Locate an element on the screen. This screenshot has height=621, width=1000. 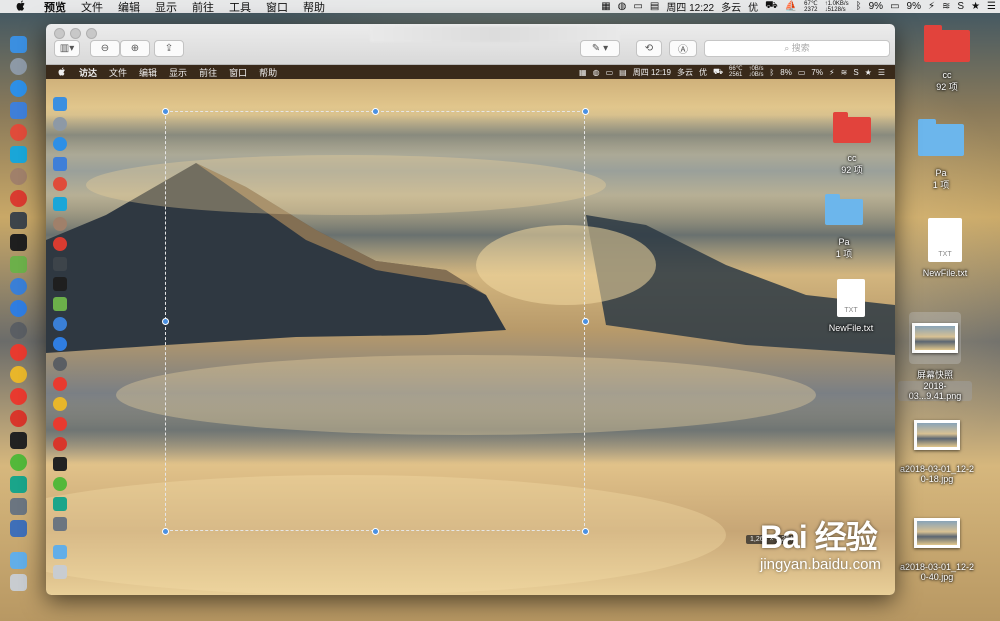
desktop-file-jpg-1: a2018-03-01_12-2 0-18.jpg is located at coordinates (937, 452).